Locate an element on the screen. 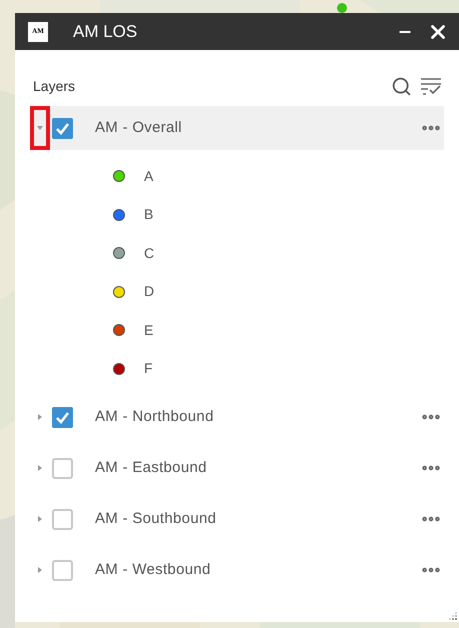 The image size is (459, 628). layer-row: AM - Northbound is located at coordinates (237, 417).